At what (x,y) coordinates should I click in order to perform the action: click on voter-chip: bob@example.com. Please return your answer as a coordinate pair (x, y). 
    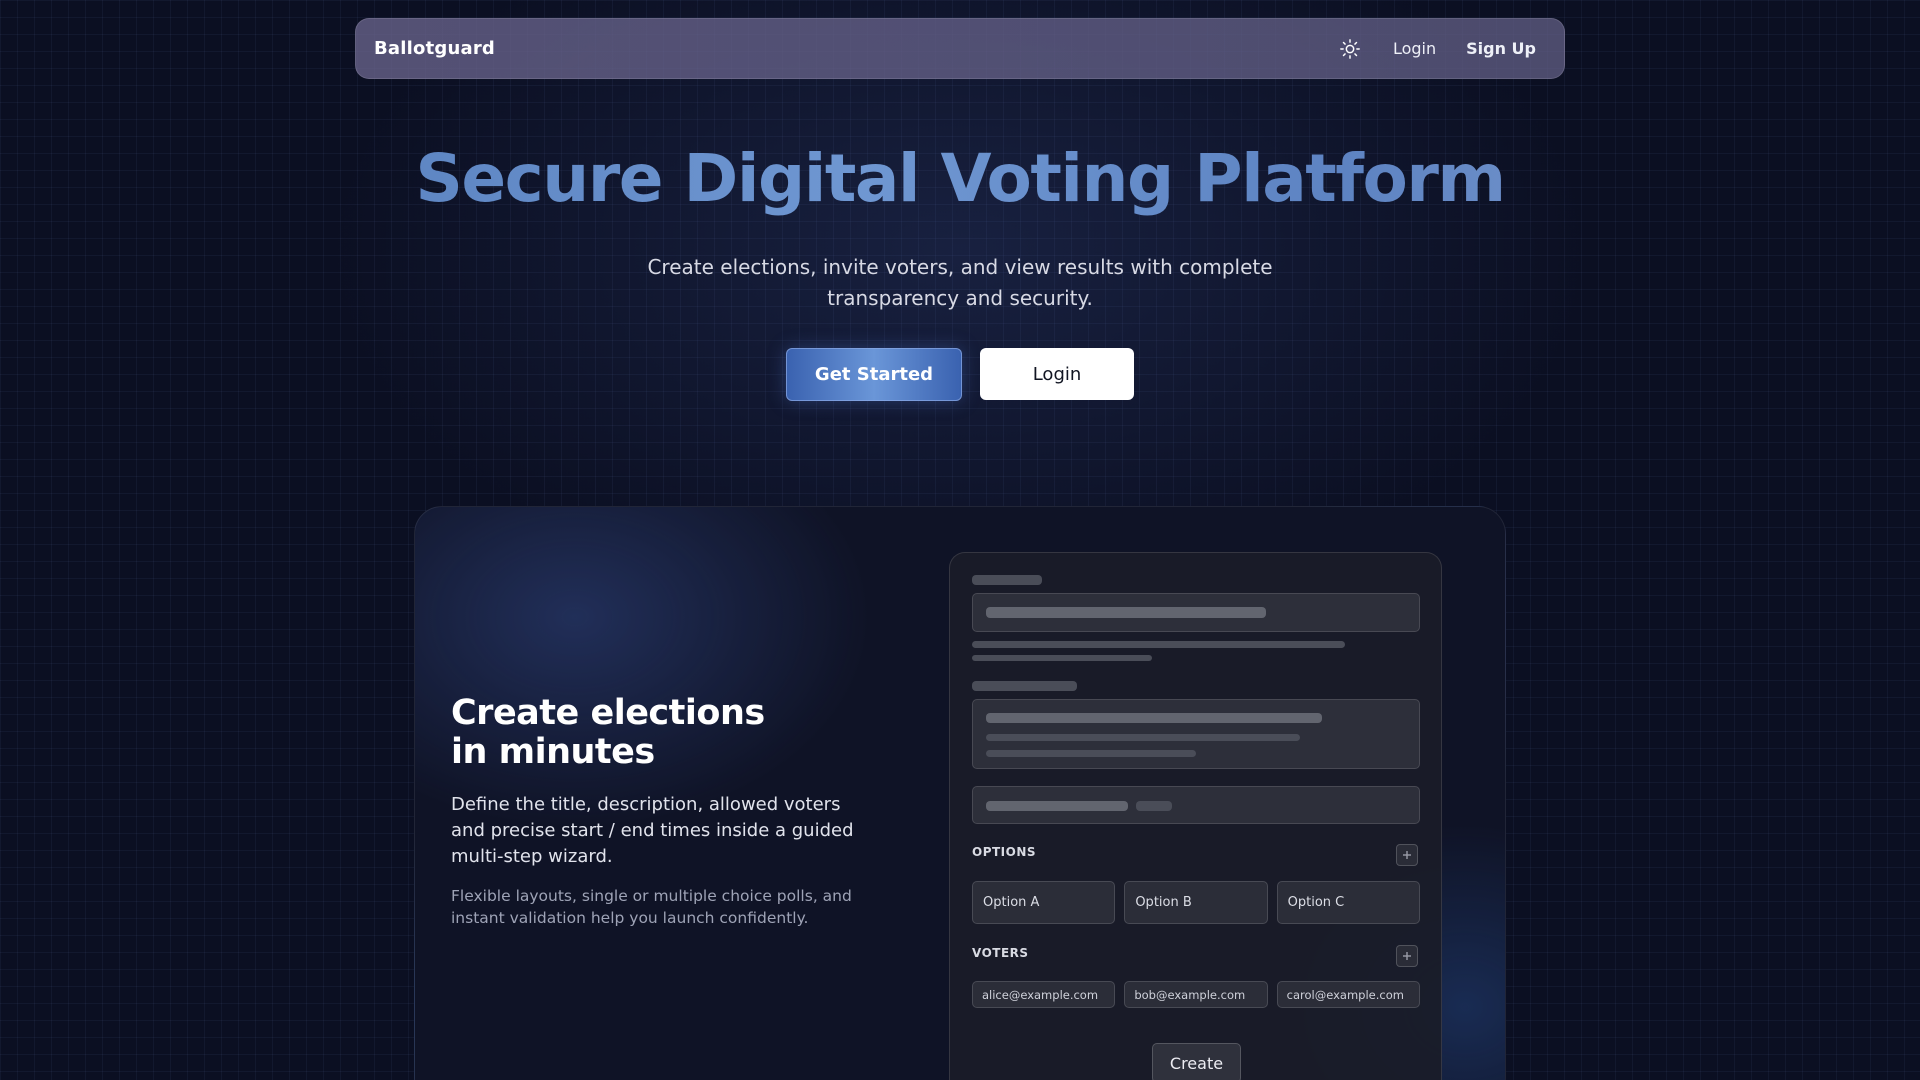
    Looking at the image, I should click on (1196, 994).